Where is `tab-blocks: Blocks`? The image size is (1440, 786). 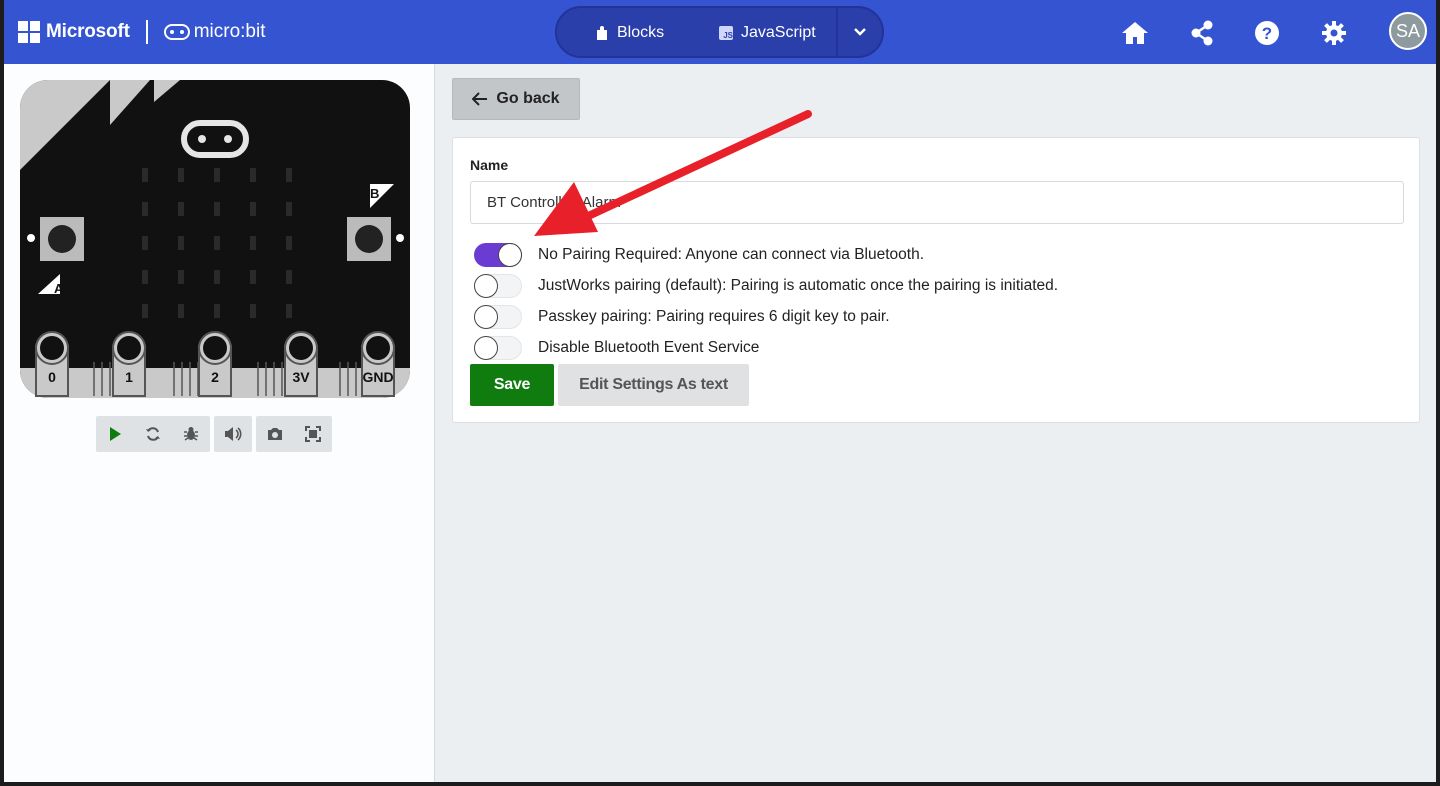 tab-blocks: Blocks is located at coordinates (629, 33).